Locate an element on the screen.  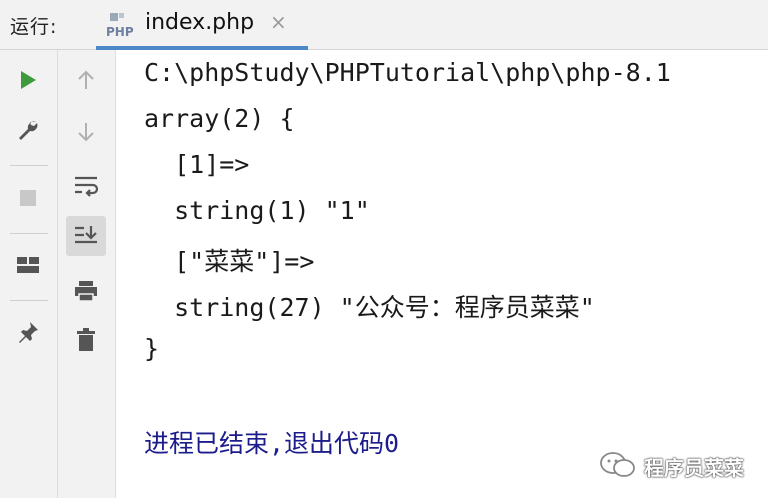
stop-button is located at coordinates (28, 198).